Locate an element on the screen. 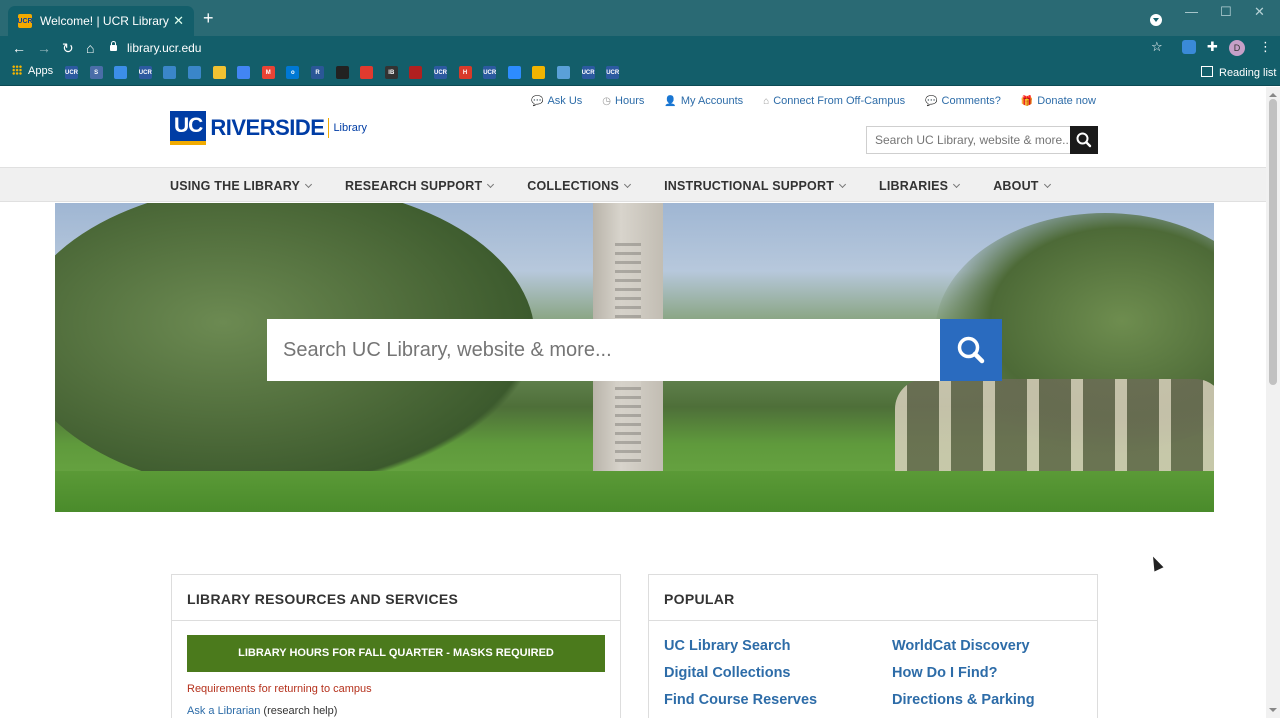  comment-icon: 💬 is located at coordinates (931, 101).